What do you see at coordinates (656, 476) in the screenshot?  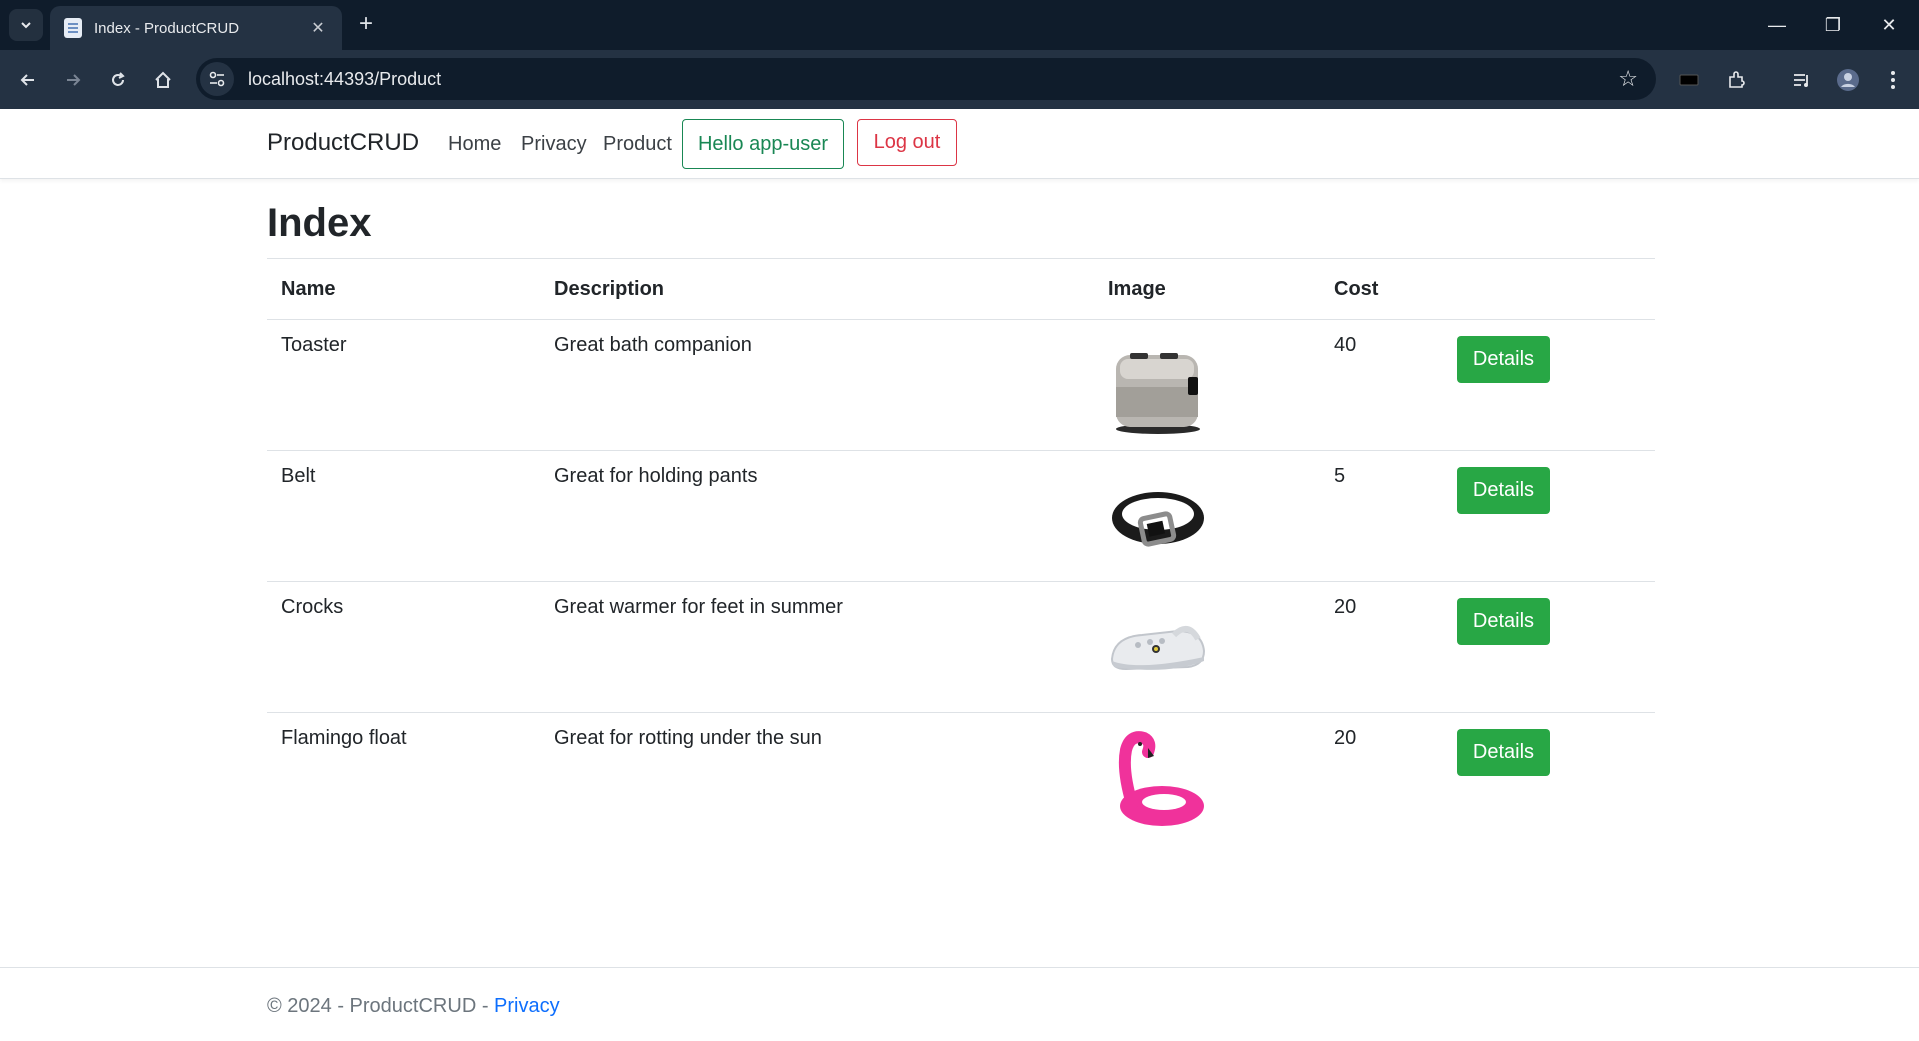 I see `product-description: Great for holding pants` at bounding box center [656, 476].